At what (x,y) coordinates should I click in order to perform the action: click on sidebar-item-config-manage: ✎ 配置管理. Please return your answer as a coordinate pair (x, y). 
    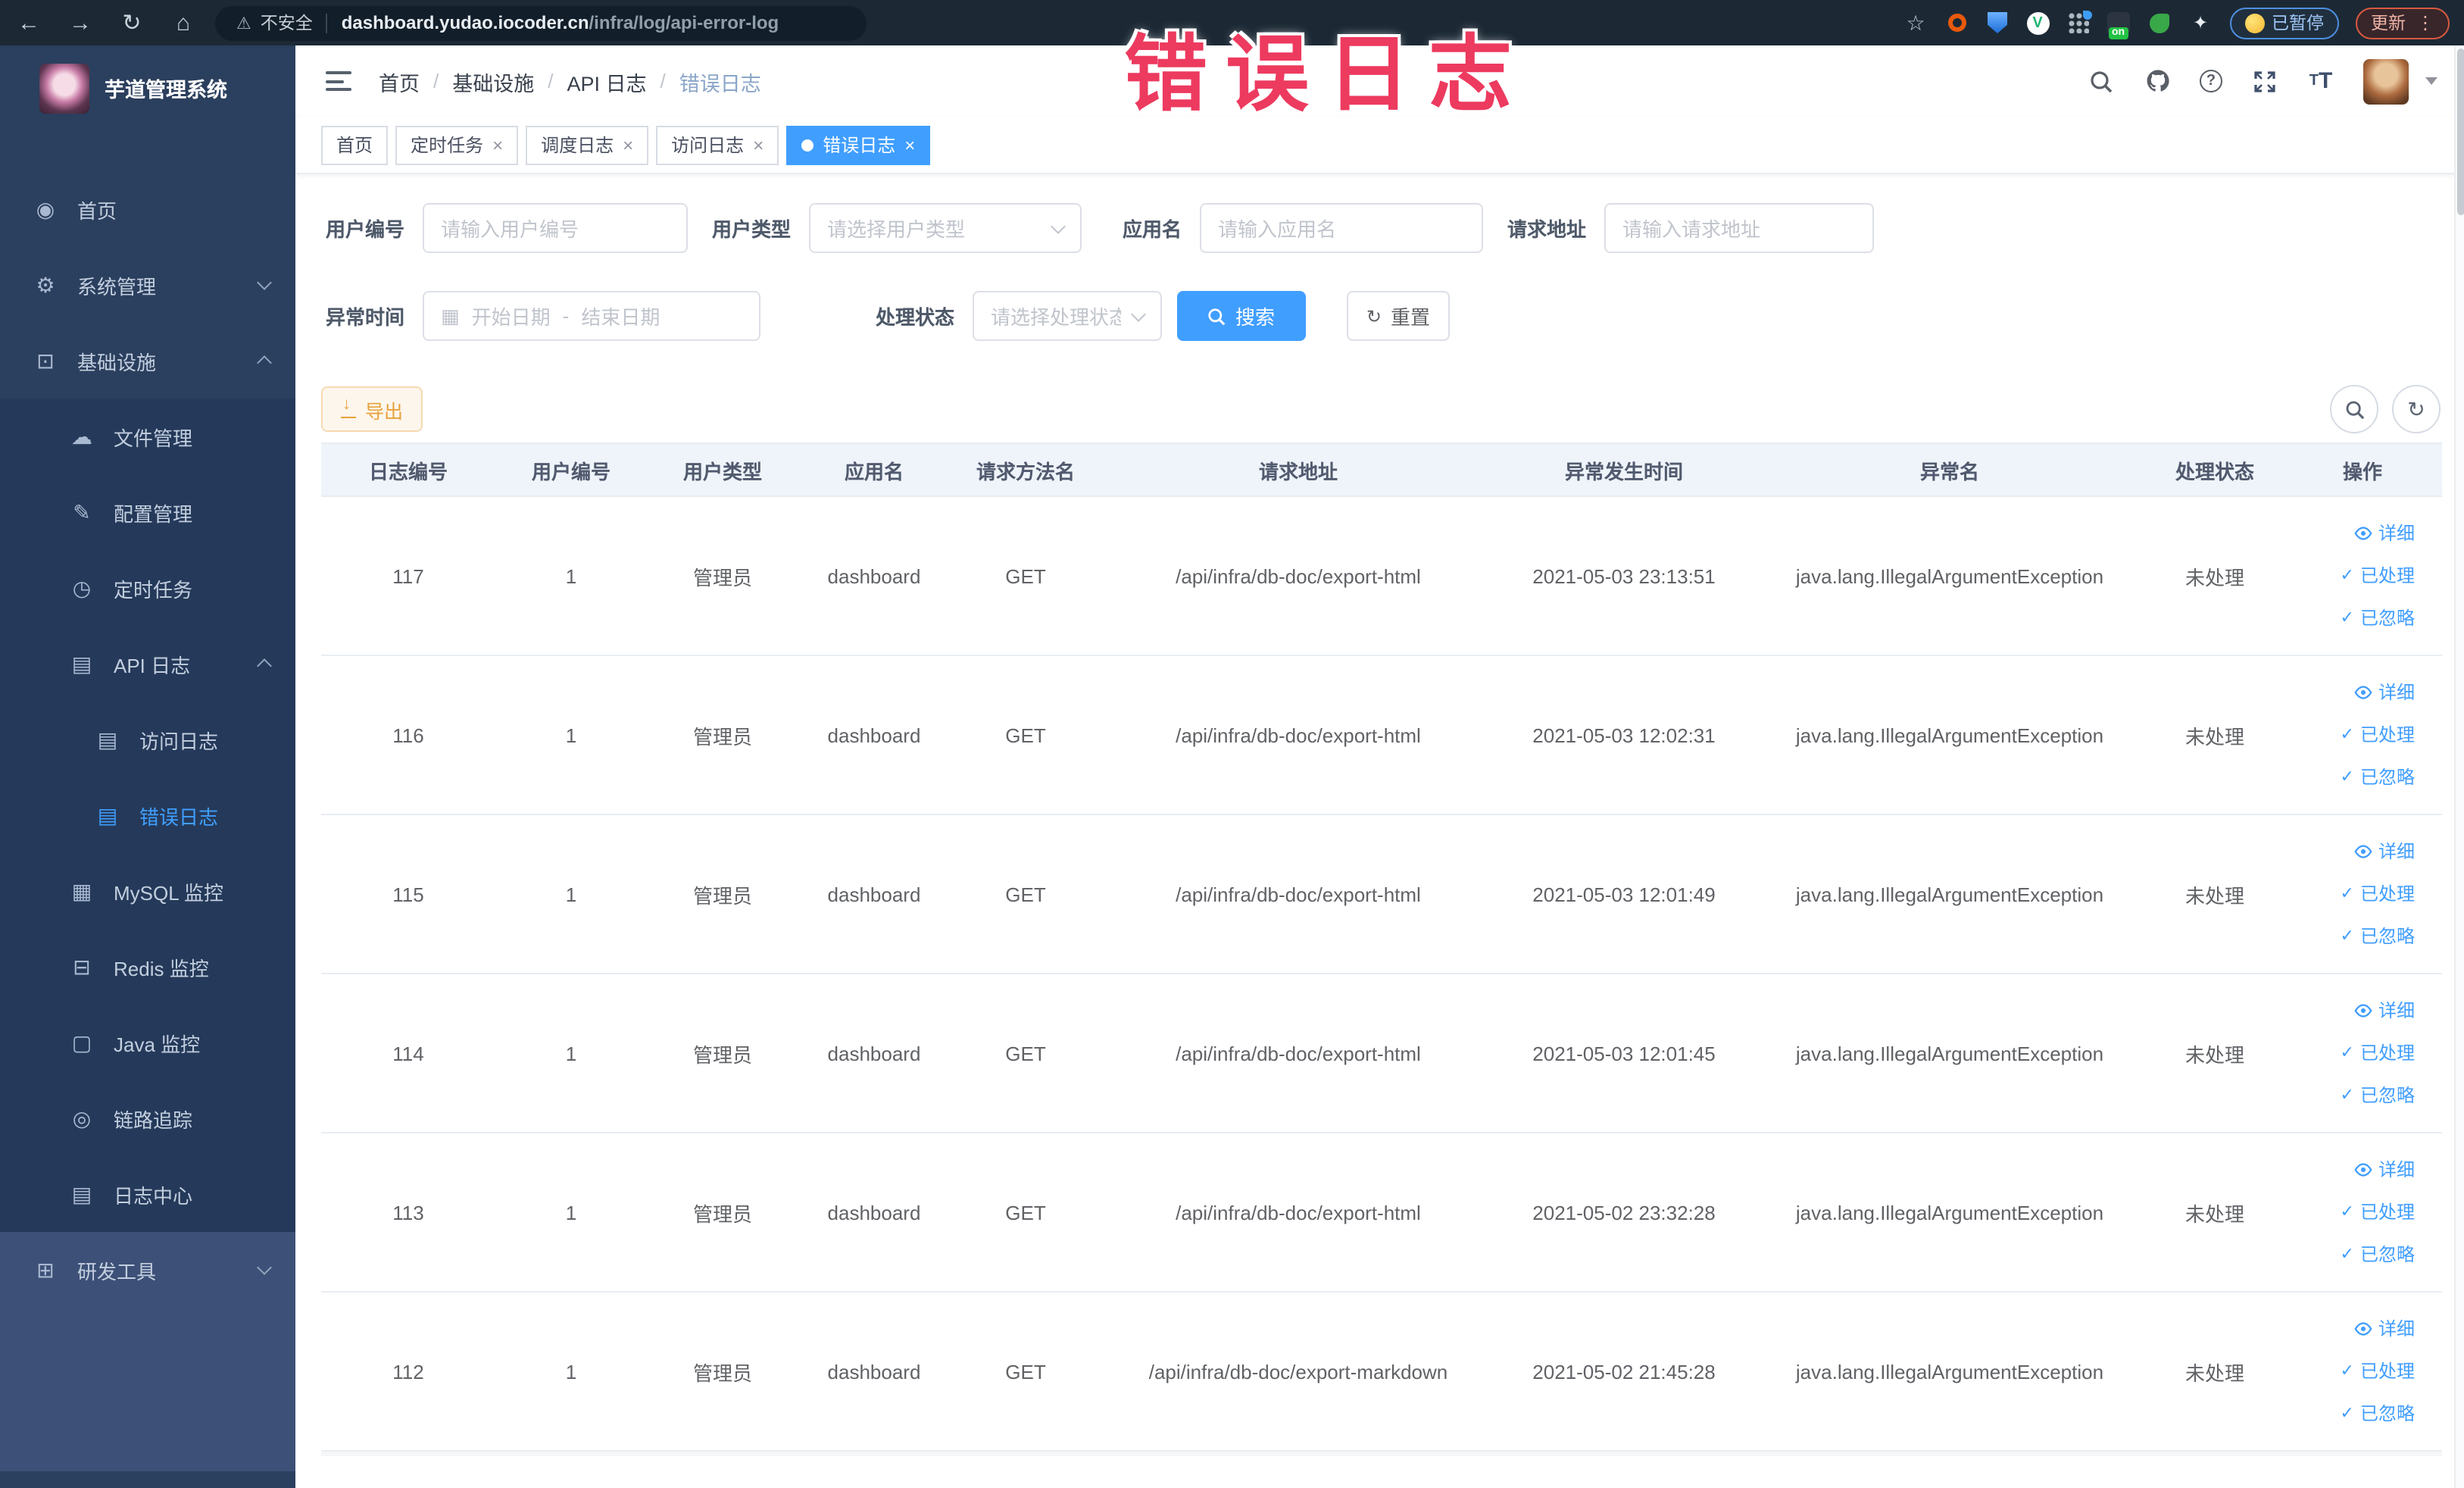
    Looking at the image, I should click on (147, 512).